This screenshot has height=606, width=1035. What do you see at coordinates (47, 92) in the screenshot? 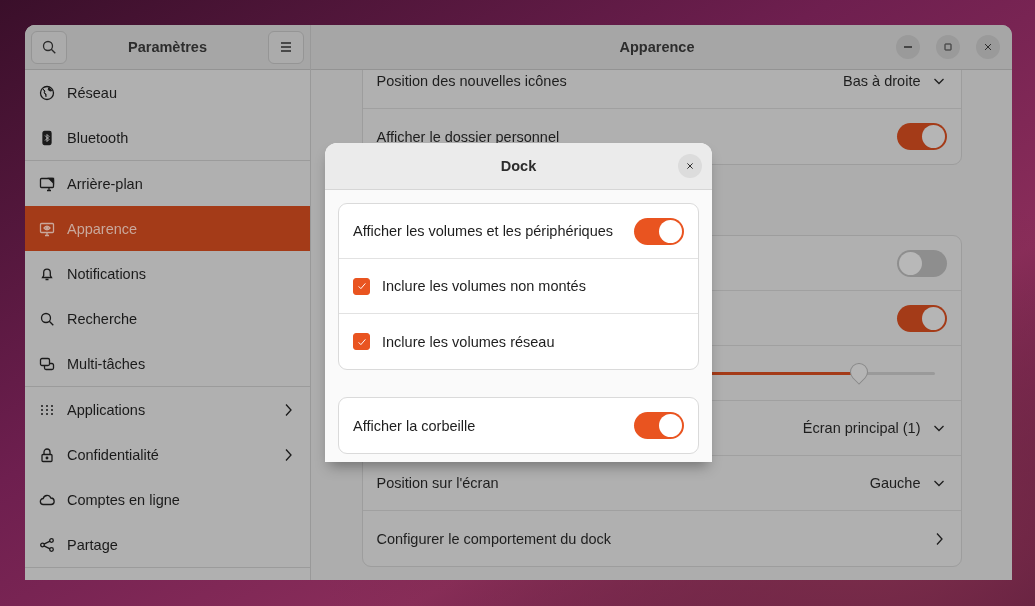
I see `globe-icon` at bounding box center [47, 92].